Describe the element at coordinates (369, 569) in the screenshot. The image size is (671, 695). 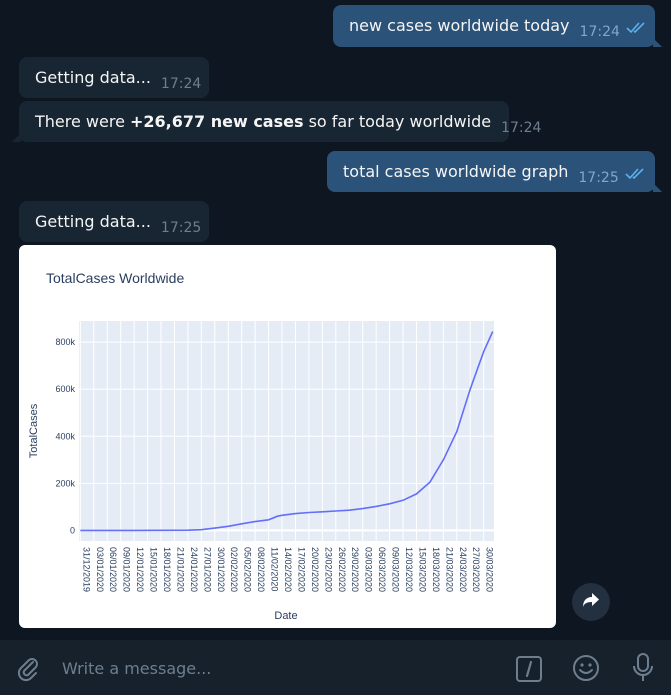
I see `x-tick-label: 03/03/2020` at that location.